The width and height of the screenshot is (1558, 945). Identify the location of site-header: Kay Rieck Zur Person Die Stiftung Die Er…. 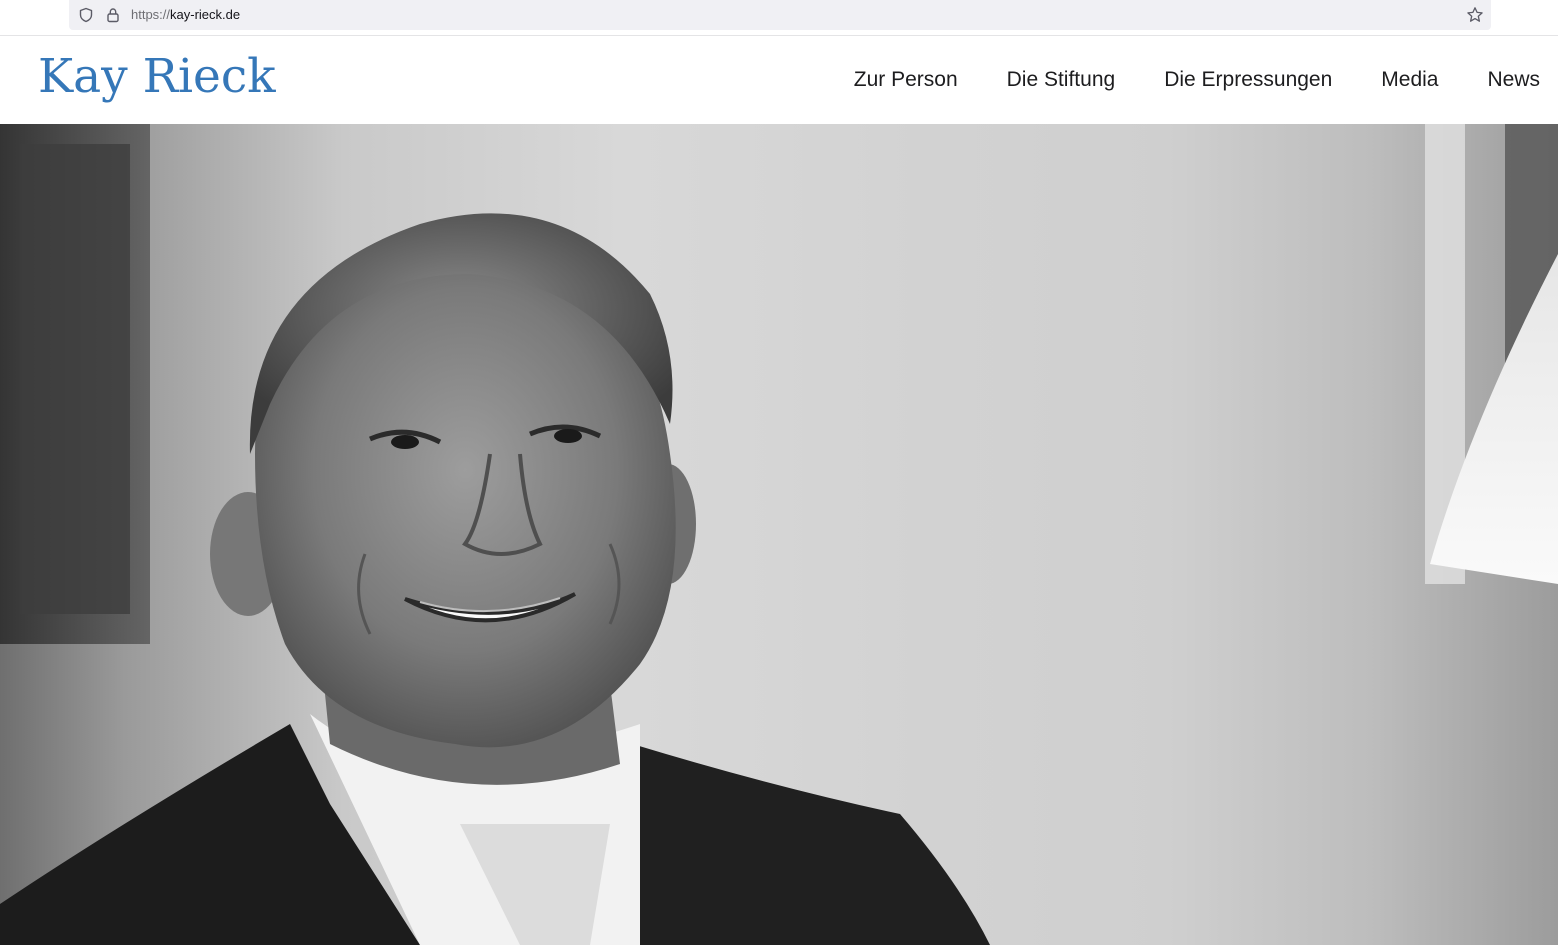
(779, 80).